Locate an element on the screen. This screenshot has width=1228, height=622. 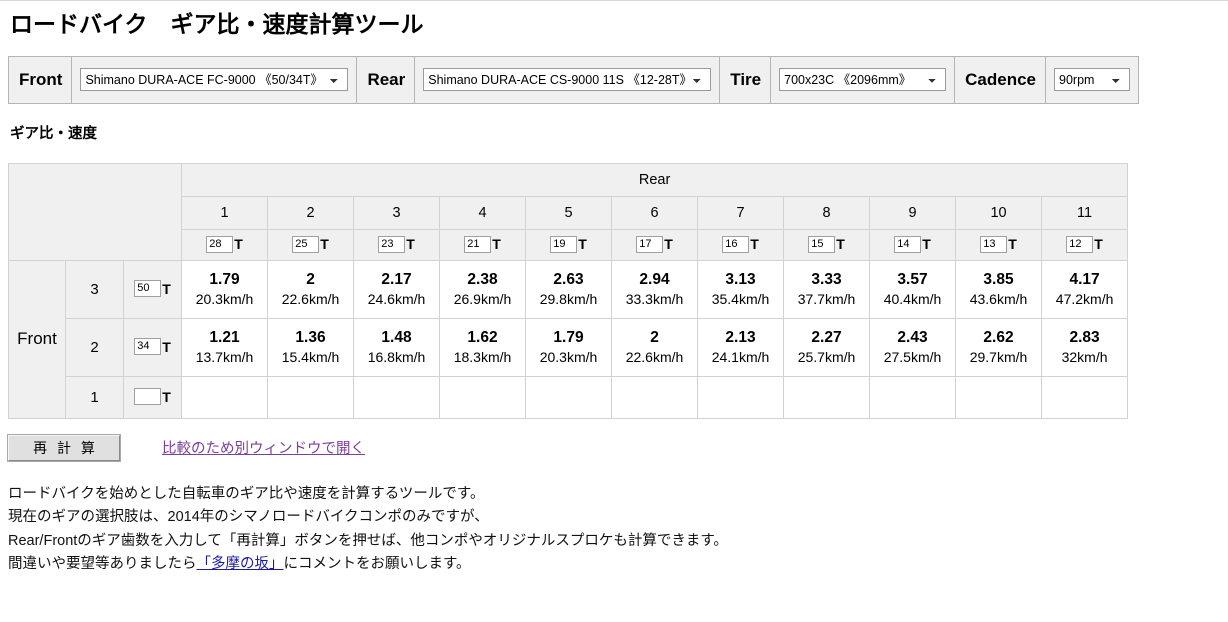
gear-speed-value: 37.7km/h is located at coordinates (826, 299).